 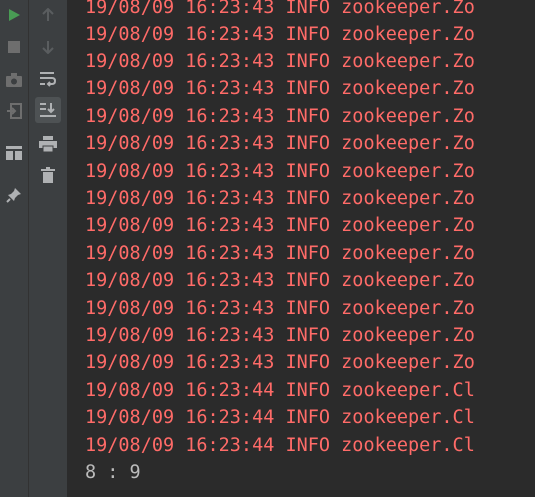 I want to click on soft-wrap-icon, so click(x=48, y=79).